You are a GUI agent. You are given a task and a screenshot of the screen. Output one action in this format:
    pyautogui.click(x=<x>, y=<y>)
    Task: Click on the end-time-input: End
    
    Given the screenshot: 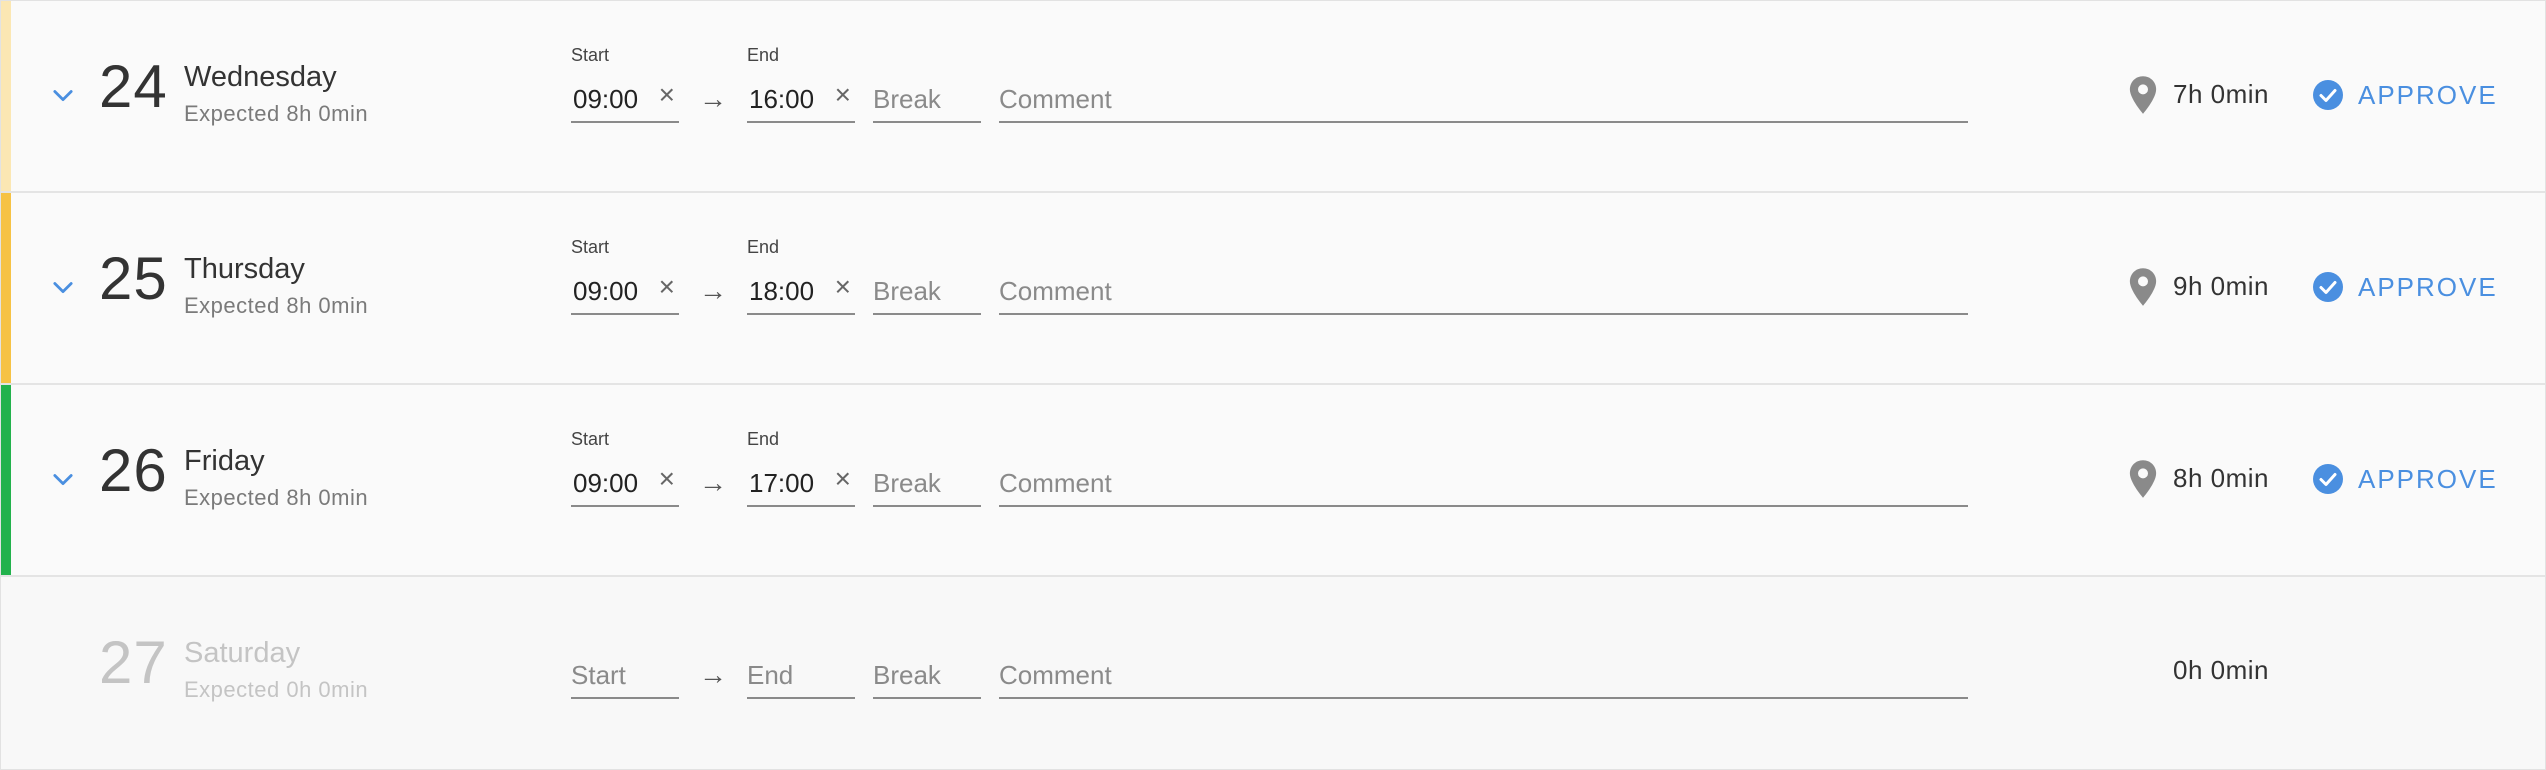 What is the action you would take?
    pyautogui.click(x=801, y=675)
    